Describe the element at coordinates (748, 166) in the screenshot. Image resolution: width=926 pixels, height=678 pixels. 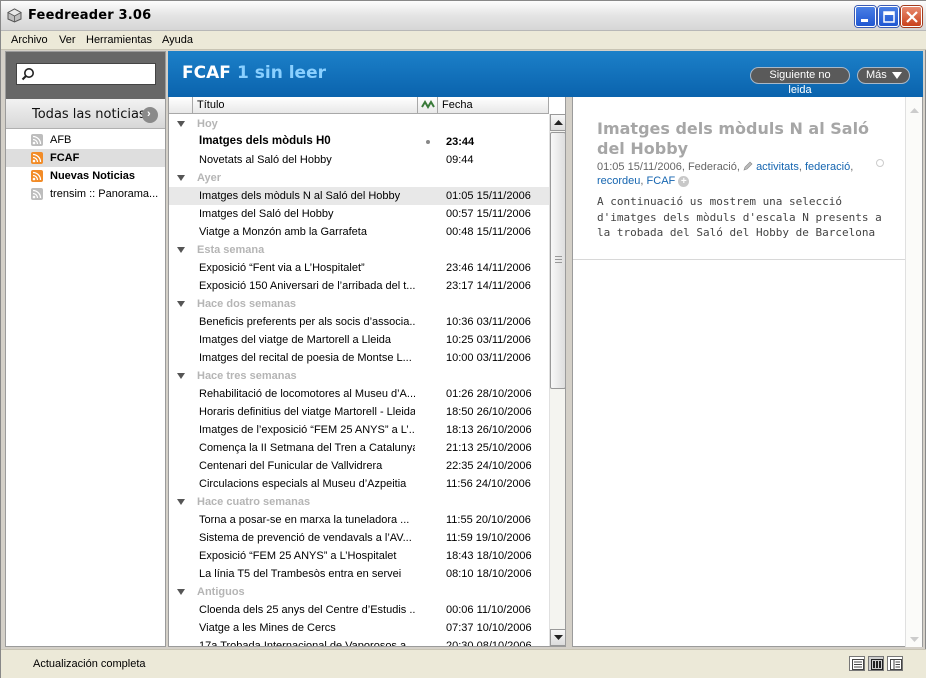
I see `pencil-icon` at that location.